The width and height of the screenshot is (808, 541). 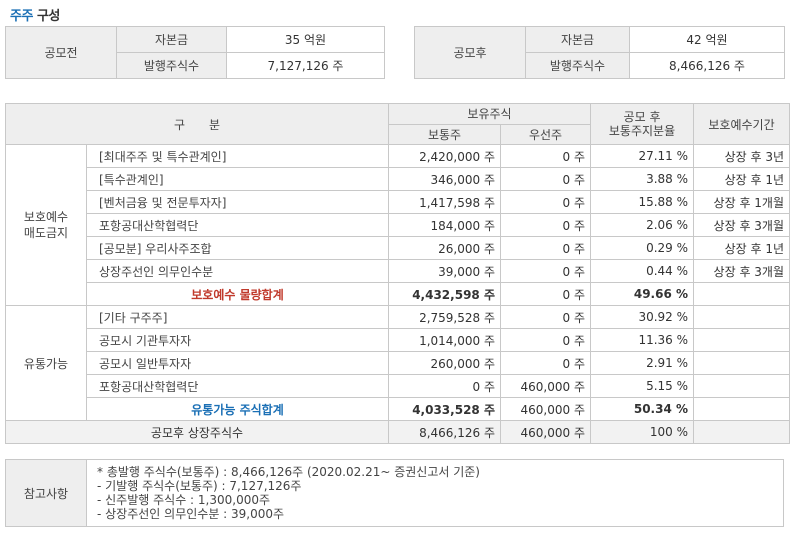 I want to click on header-ratio: 공모 후 보통주지분율, so click(x=642, y=124).